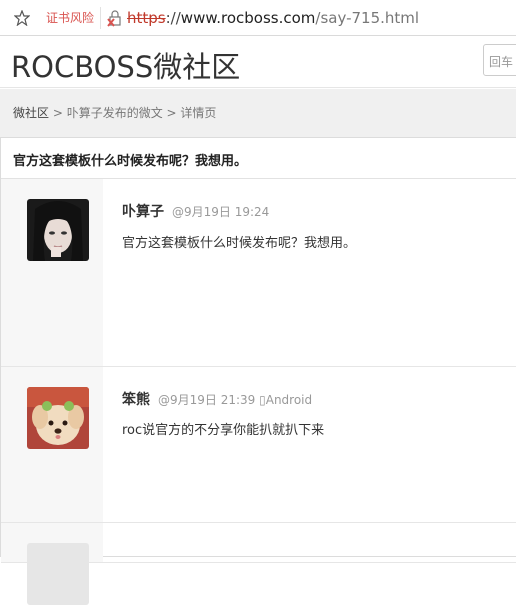  I want to click on mobile-device-icon: ▯, so click(260, 400).